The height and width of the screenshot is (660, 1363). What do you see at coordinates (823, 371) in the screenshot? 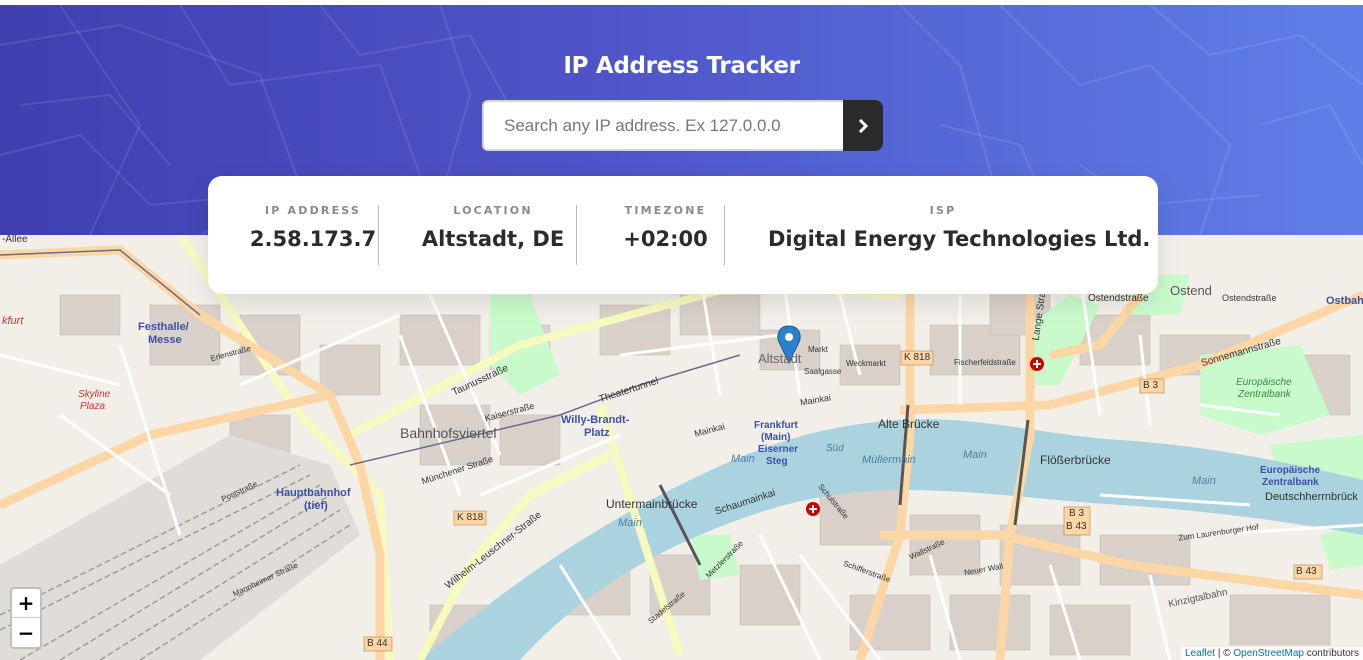
I see `street-label: Saalgasse` at bounding box center [823, 371].